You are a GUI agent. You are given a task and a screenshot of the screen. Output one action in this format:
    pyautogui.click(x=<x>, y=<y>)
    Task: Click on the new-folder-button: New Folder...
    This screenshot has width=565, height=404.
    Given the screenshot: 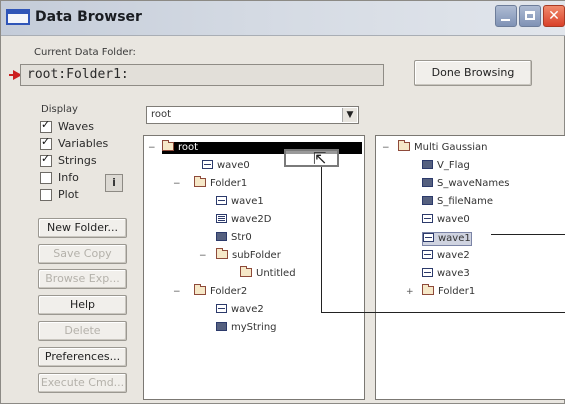 What is the action you would take?
    pyautogui.click(x=82, y=228)
    